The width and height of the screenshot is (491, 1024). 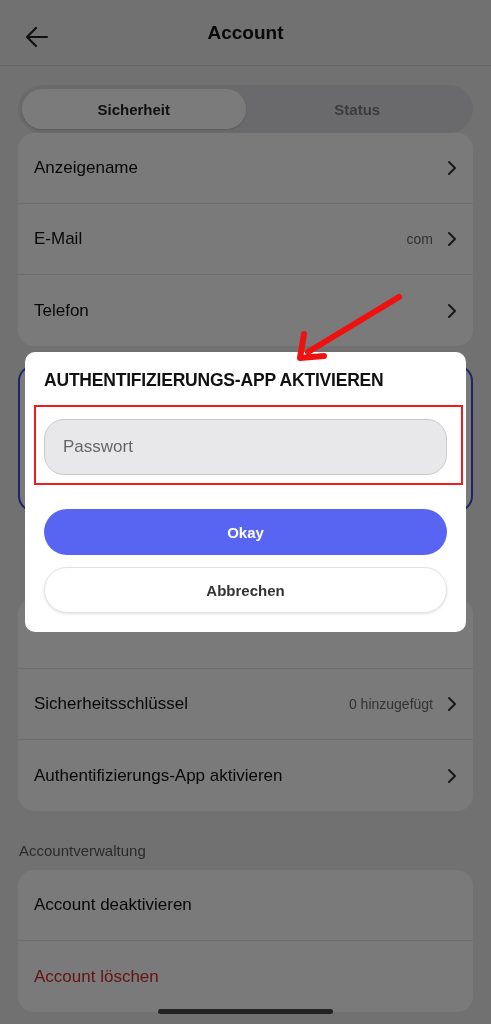 I want to click on row-label: E-Mail, so click(x=59, y=239).